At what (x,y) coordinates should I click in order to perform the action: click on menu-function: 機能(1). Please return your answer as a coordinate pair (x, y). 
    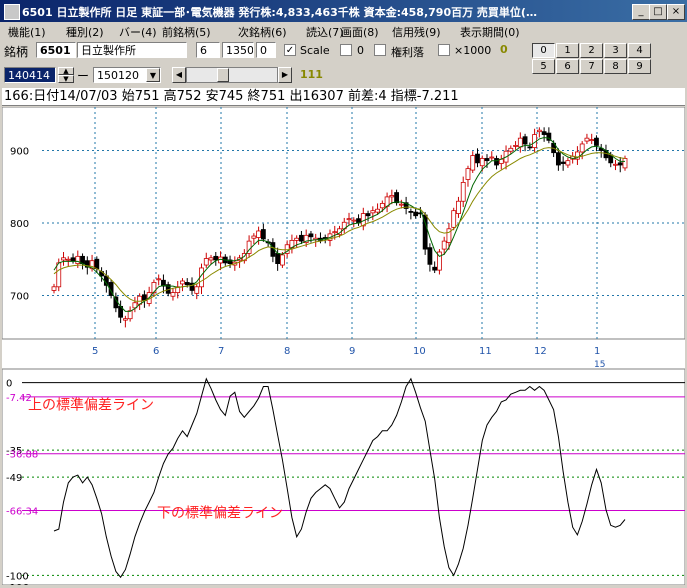
    Looking at the image, I should click on (27, 32).